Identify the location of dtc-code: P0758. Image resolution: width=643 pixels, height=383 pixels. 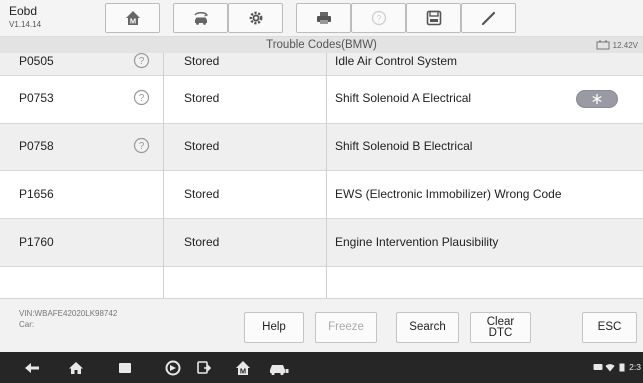
(36, 146).